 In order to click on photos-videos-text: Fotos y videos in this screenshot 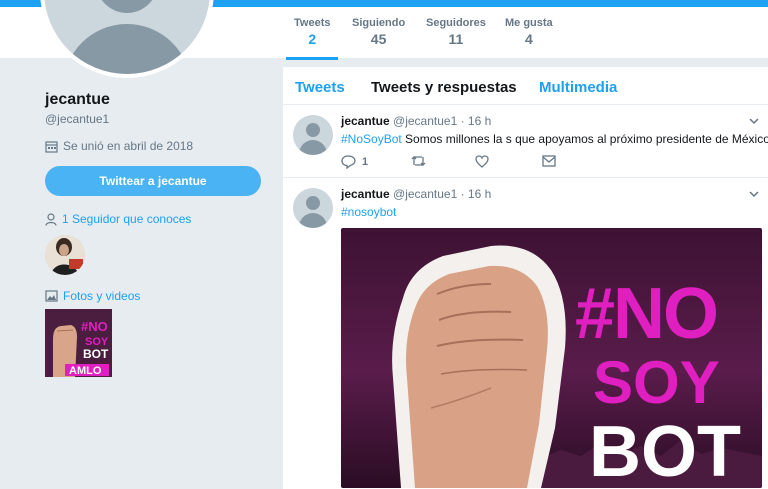, I will do `click(102, 296)`.